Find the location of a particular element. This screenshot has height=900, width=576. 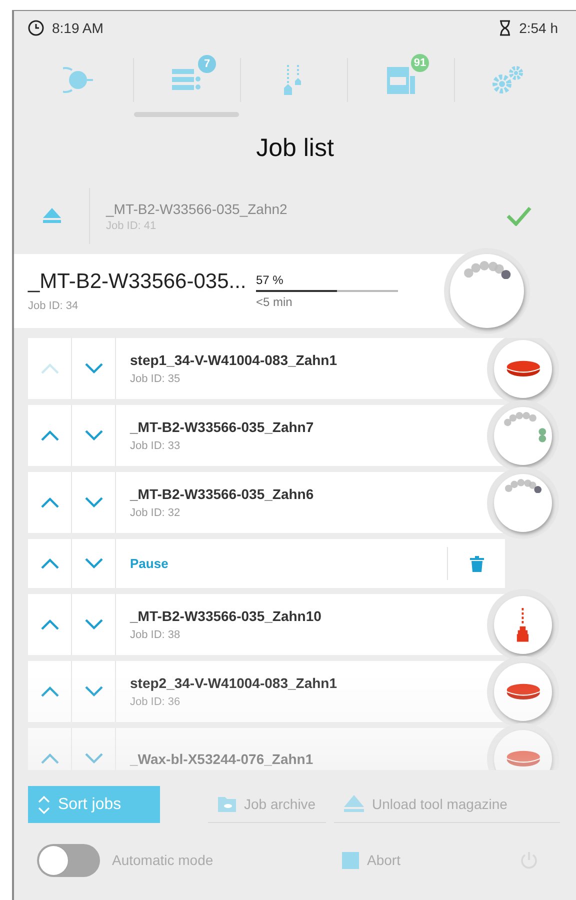

action-button: Job archive is located at coordinates (267, 804).